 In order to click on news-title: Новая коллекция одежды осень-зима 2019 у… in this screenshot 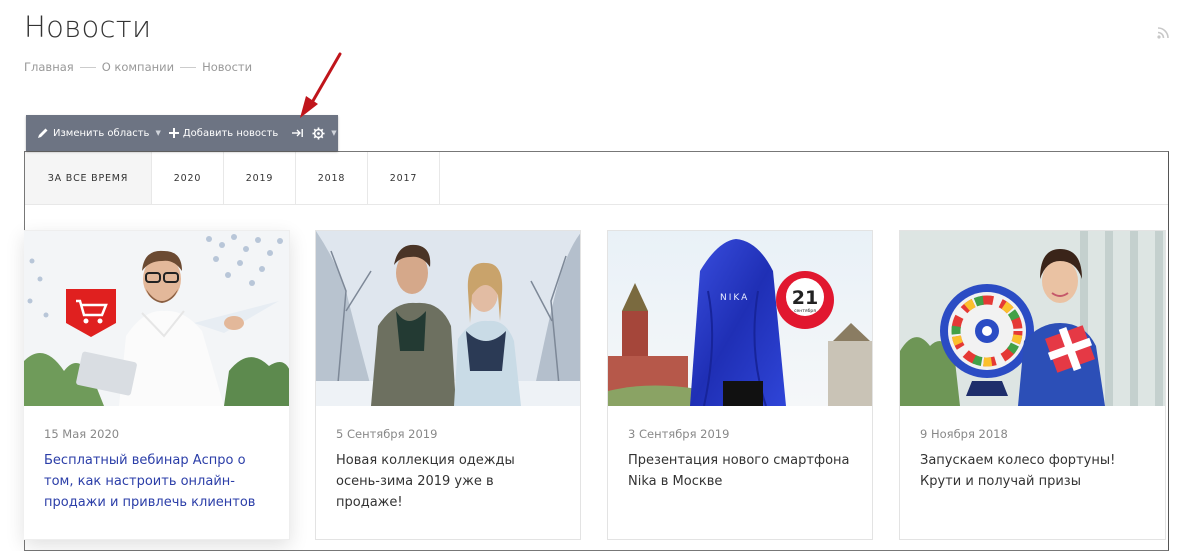, I will do `click(449, 481)`.